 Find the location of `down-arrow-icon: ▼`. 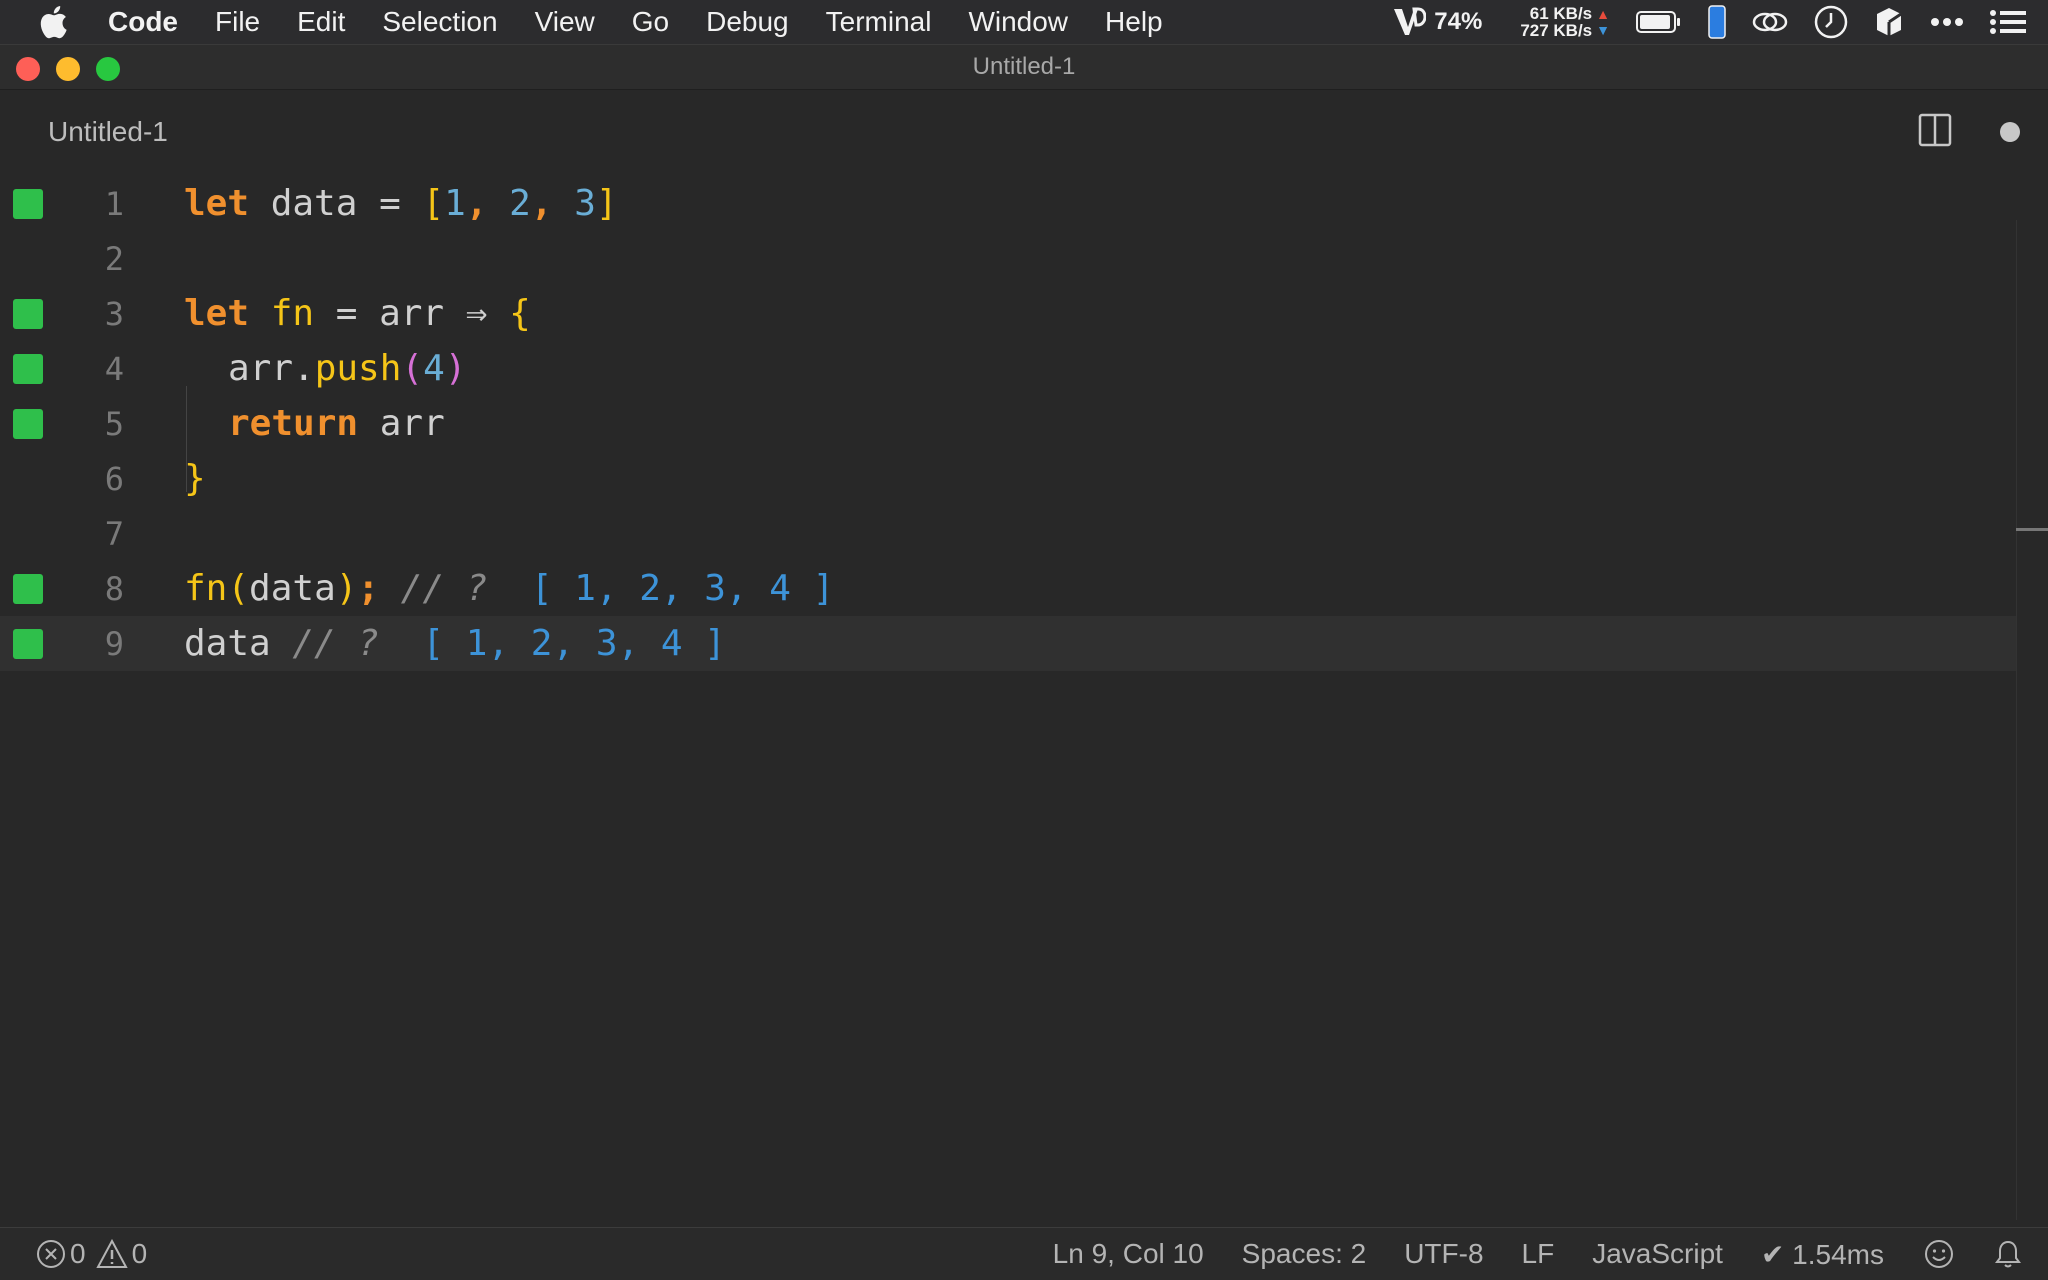

down-arrow-icon: ▼ is located at coordinates (1603, 30).